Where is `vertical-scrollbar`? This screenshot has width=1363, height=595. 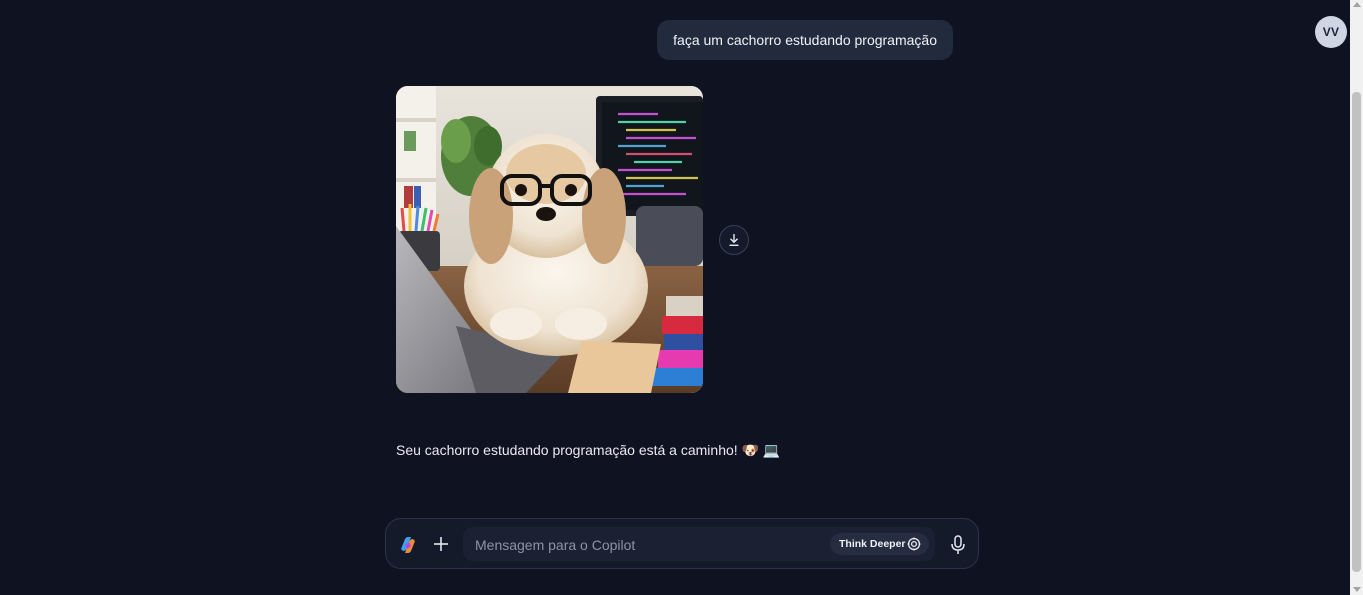
vertical-scrollbar is located at coordinates (1356, 297).